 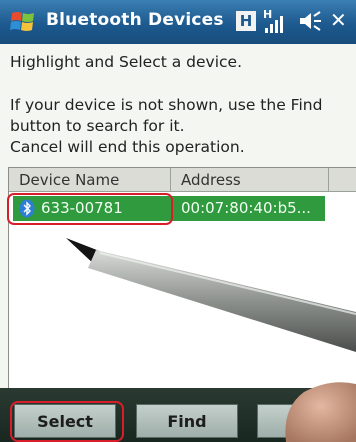 I want to click on help-line: Cancel will end this operation., so click(x=127, y=147).